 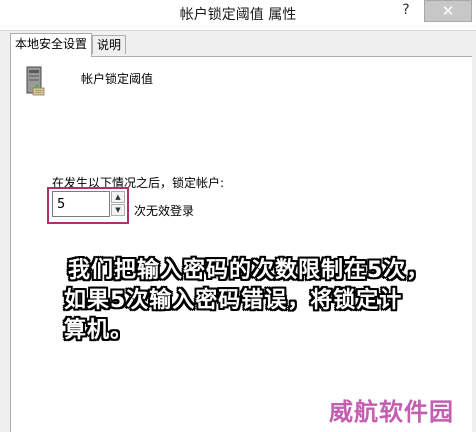 I want to click on annotation-line: 如果5次输入密码错误，将锁定计, so click(x=233, y=300).